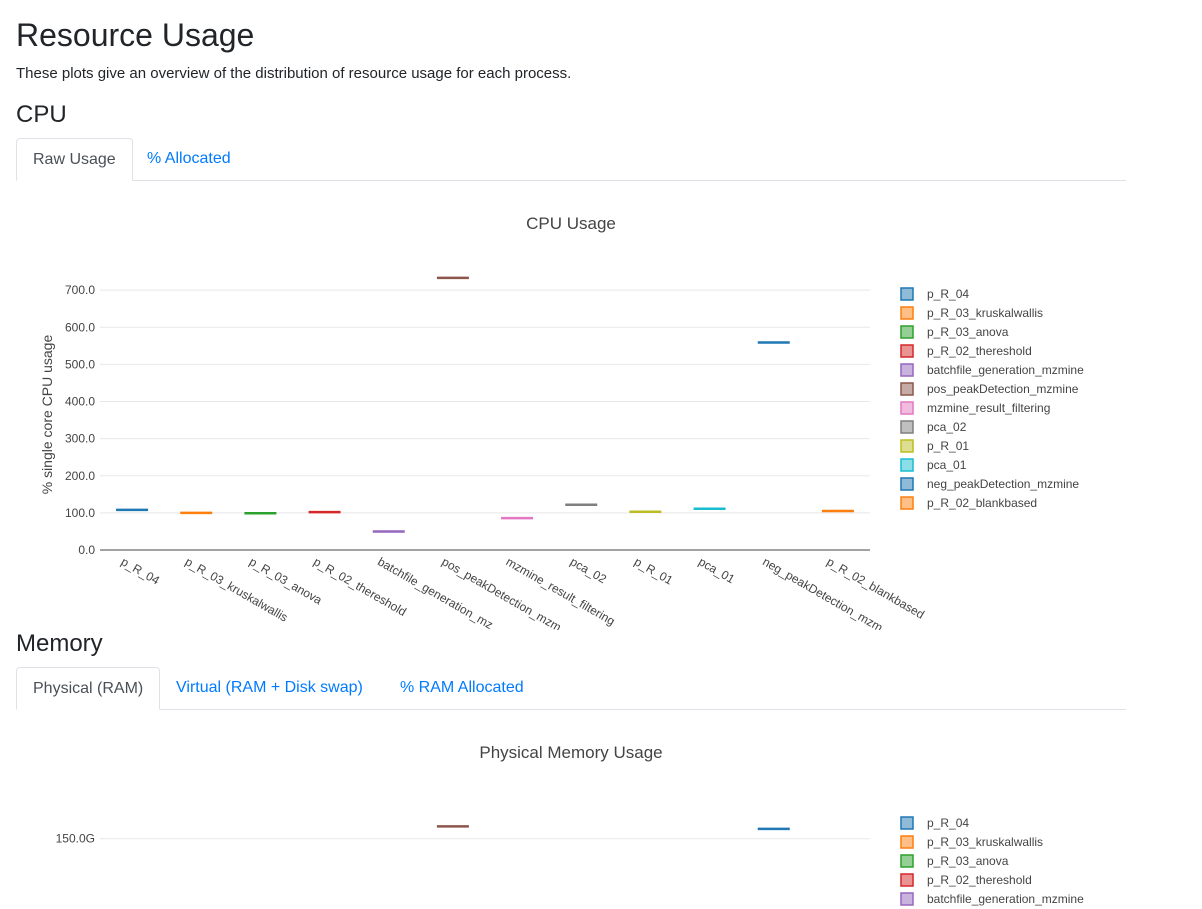 Image resolution: width=1202 pixels, height=909 pixels. I want to click on y-tick-label: 500.0, so click(80, 364).